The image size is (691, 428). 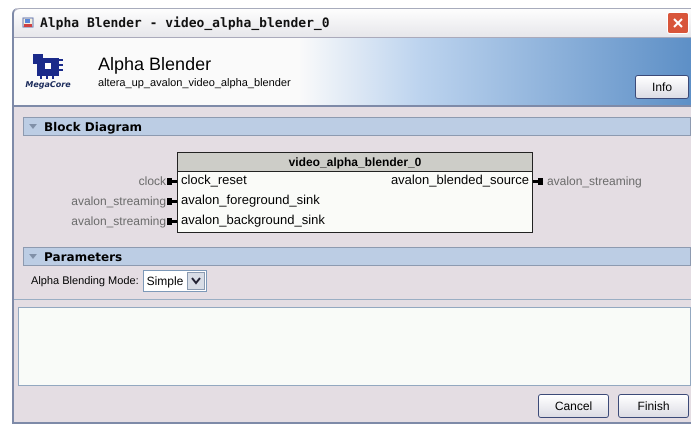 What do you see at coordinates (357, 126) in the screenshot?
I see `section-header: Block Diagram` at bounding box center [357, 126].